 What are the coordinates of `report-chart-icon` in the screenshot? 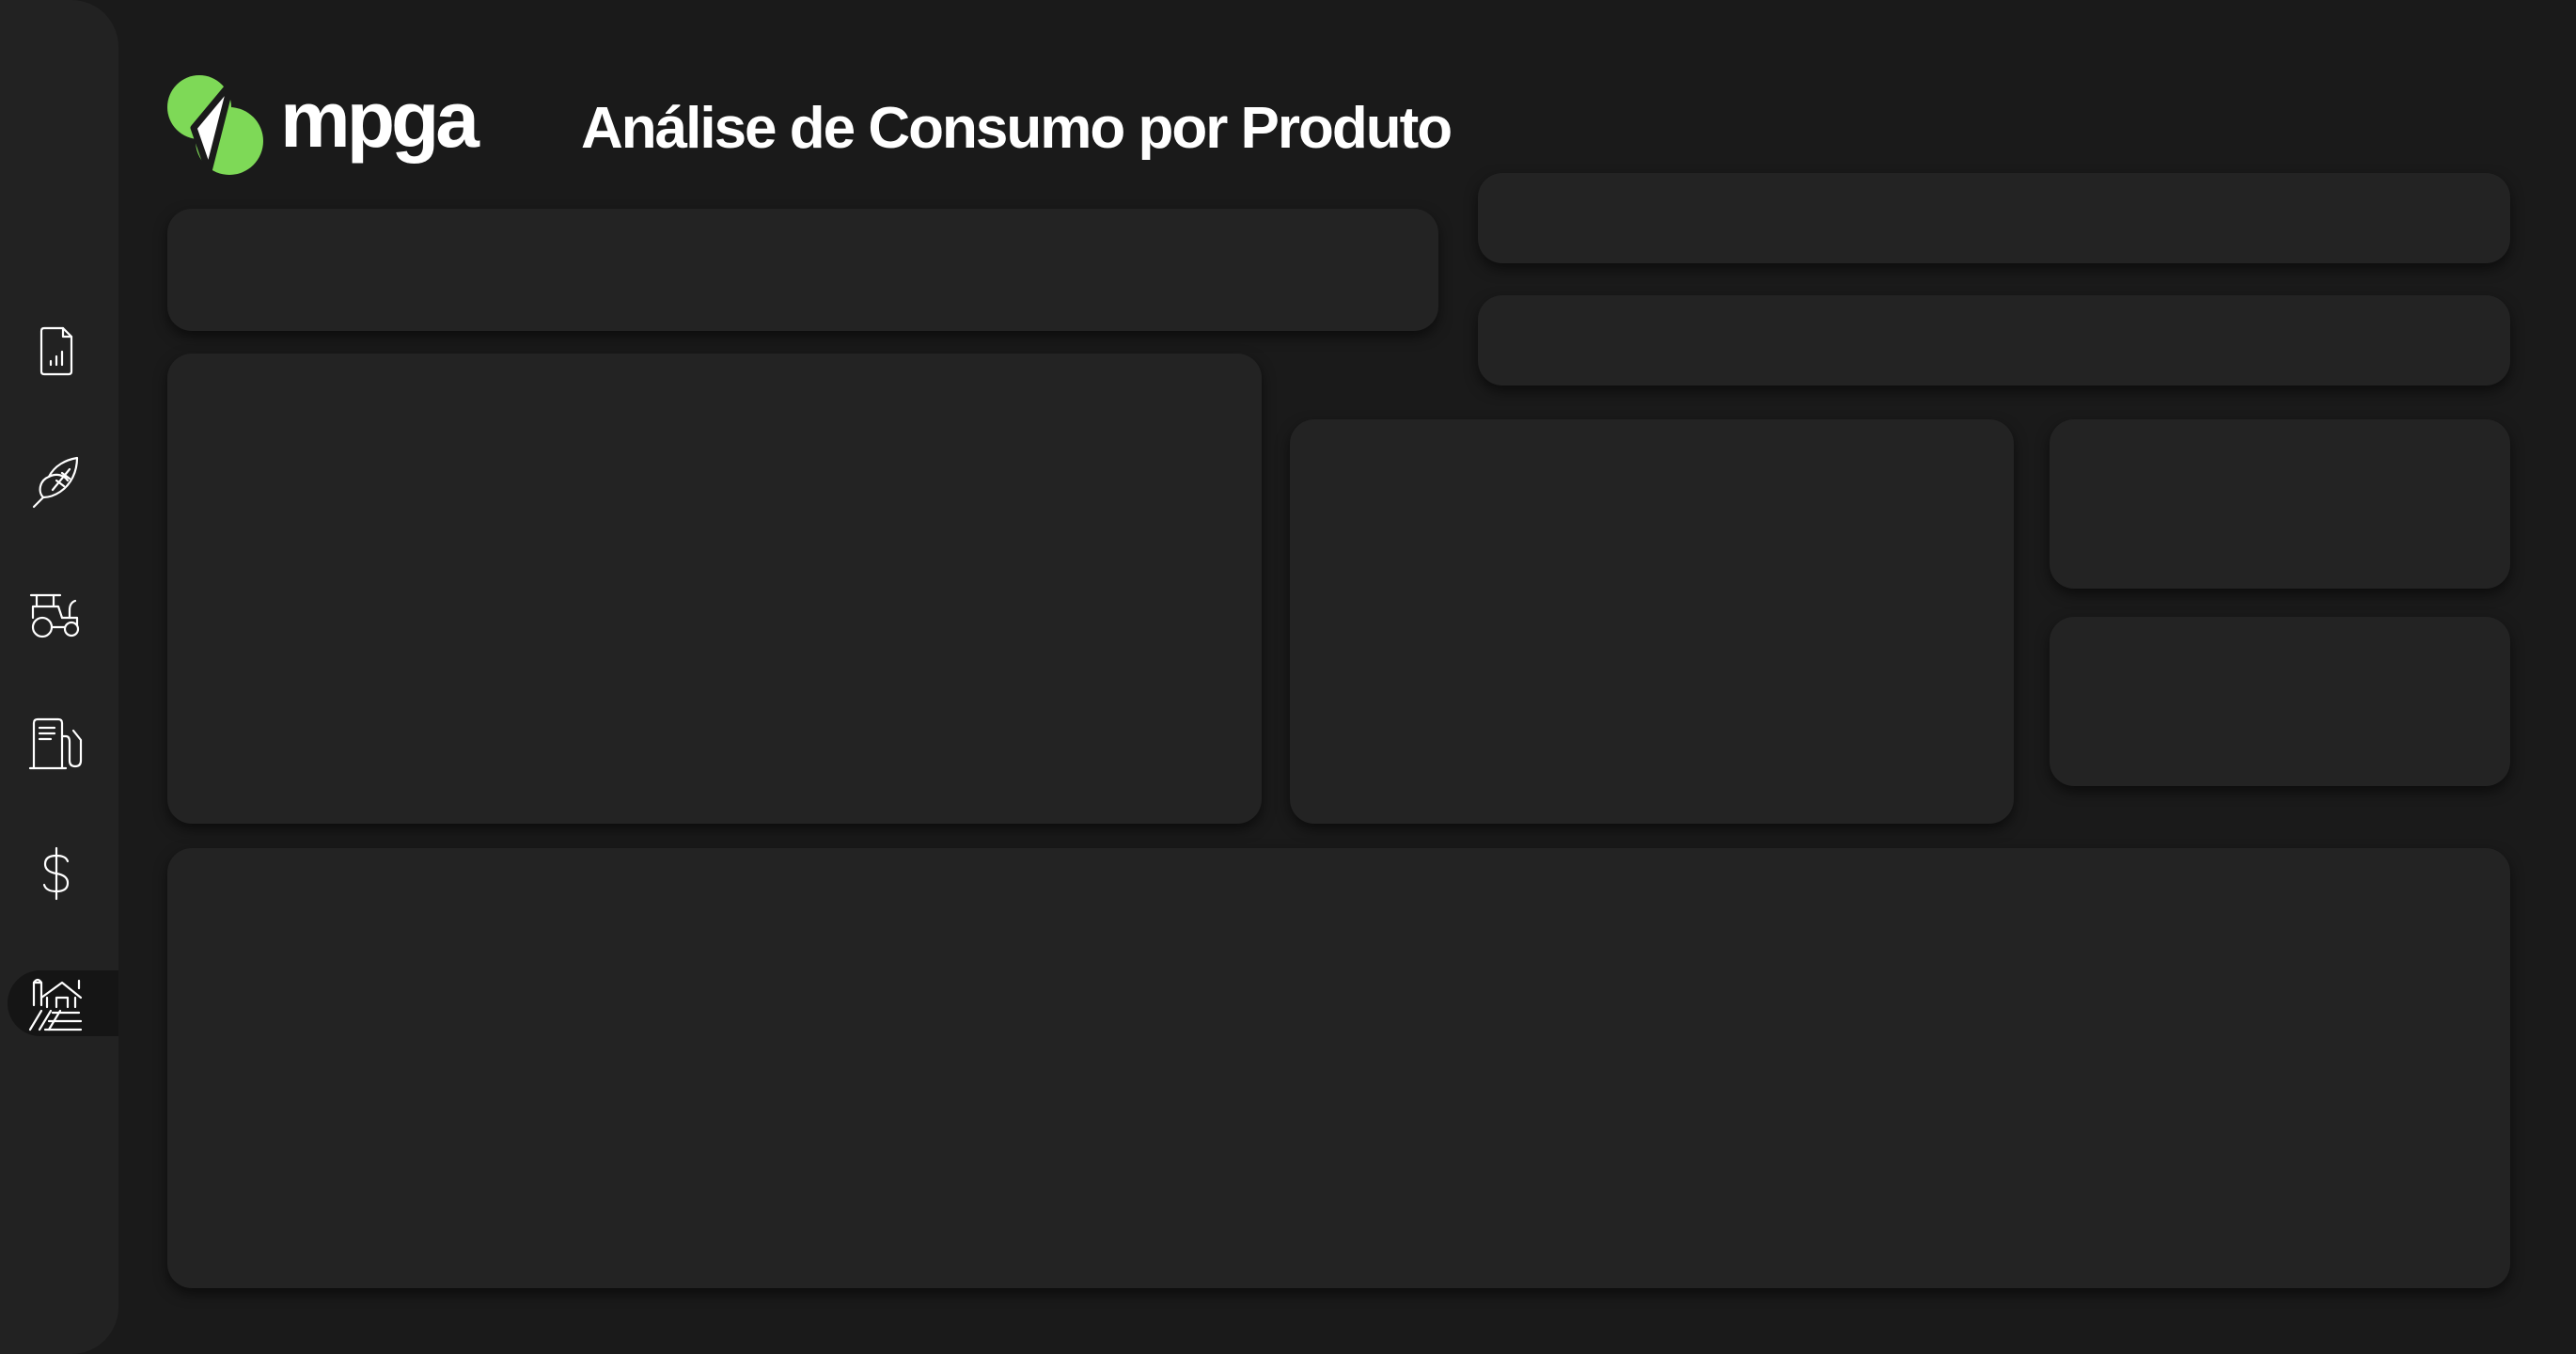 It's located at (56, 351).